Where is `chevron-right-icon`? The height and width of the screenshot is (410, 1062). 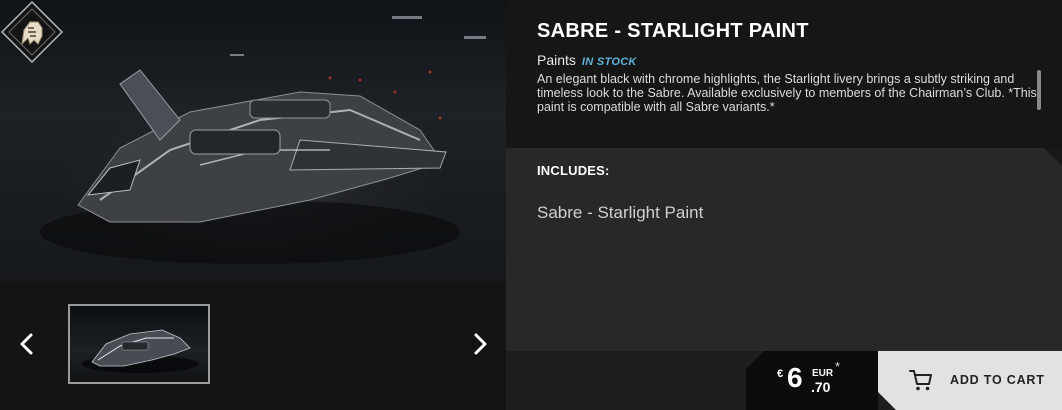 chevron-right-icon is located at coordinates (480, 344).